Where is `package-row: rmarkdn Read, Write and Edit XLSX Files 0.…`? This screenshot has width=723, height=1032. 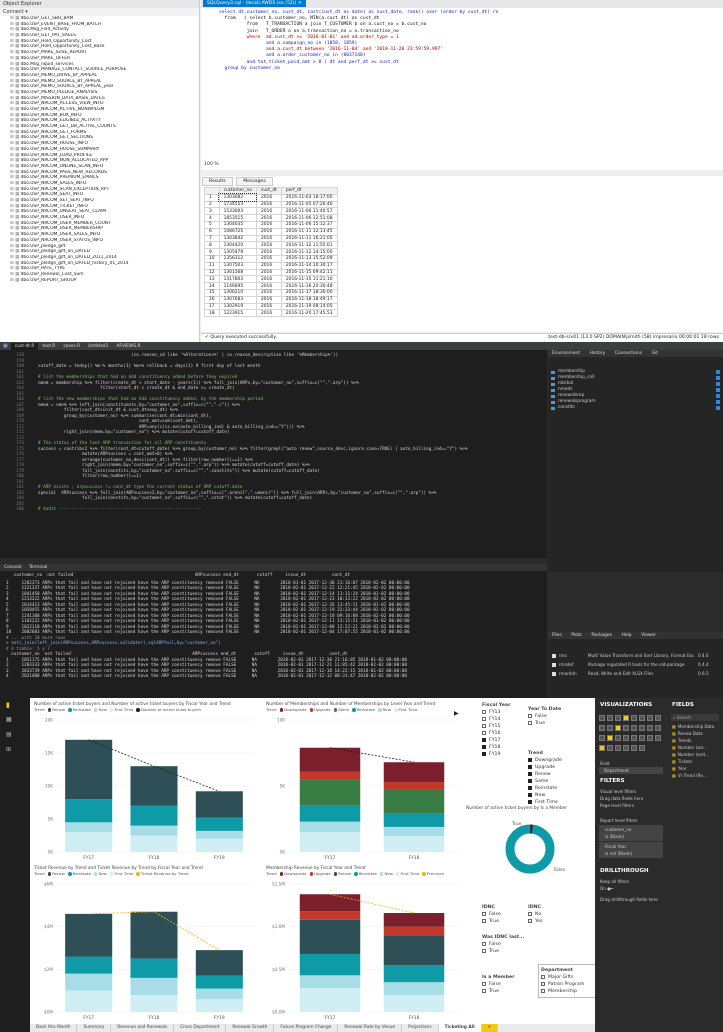
package-row: rmarkdn Read, Write and Edit XLSX Files 0.… is located at coordinates (635, 673).